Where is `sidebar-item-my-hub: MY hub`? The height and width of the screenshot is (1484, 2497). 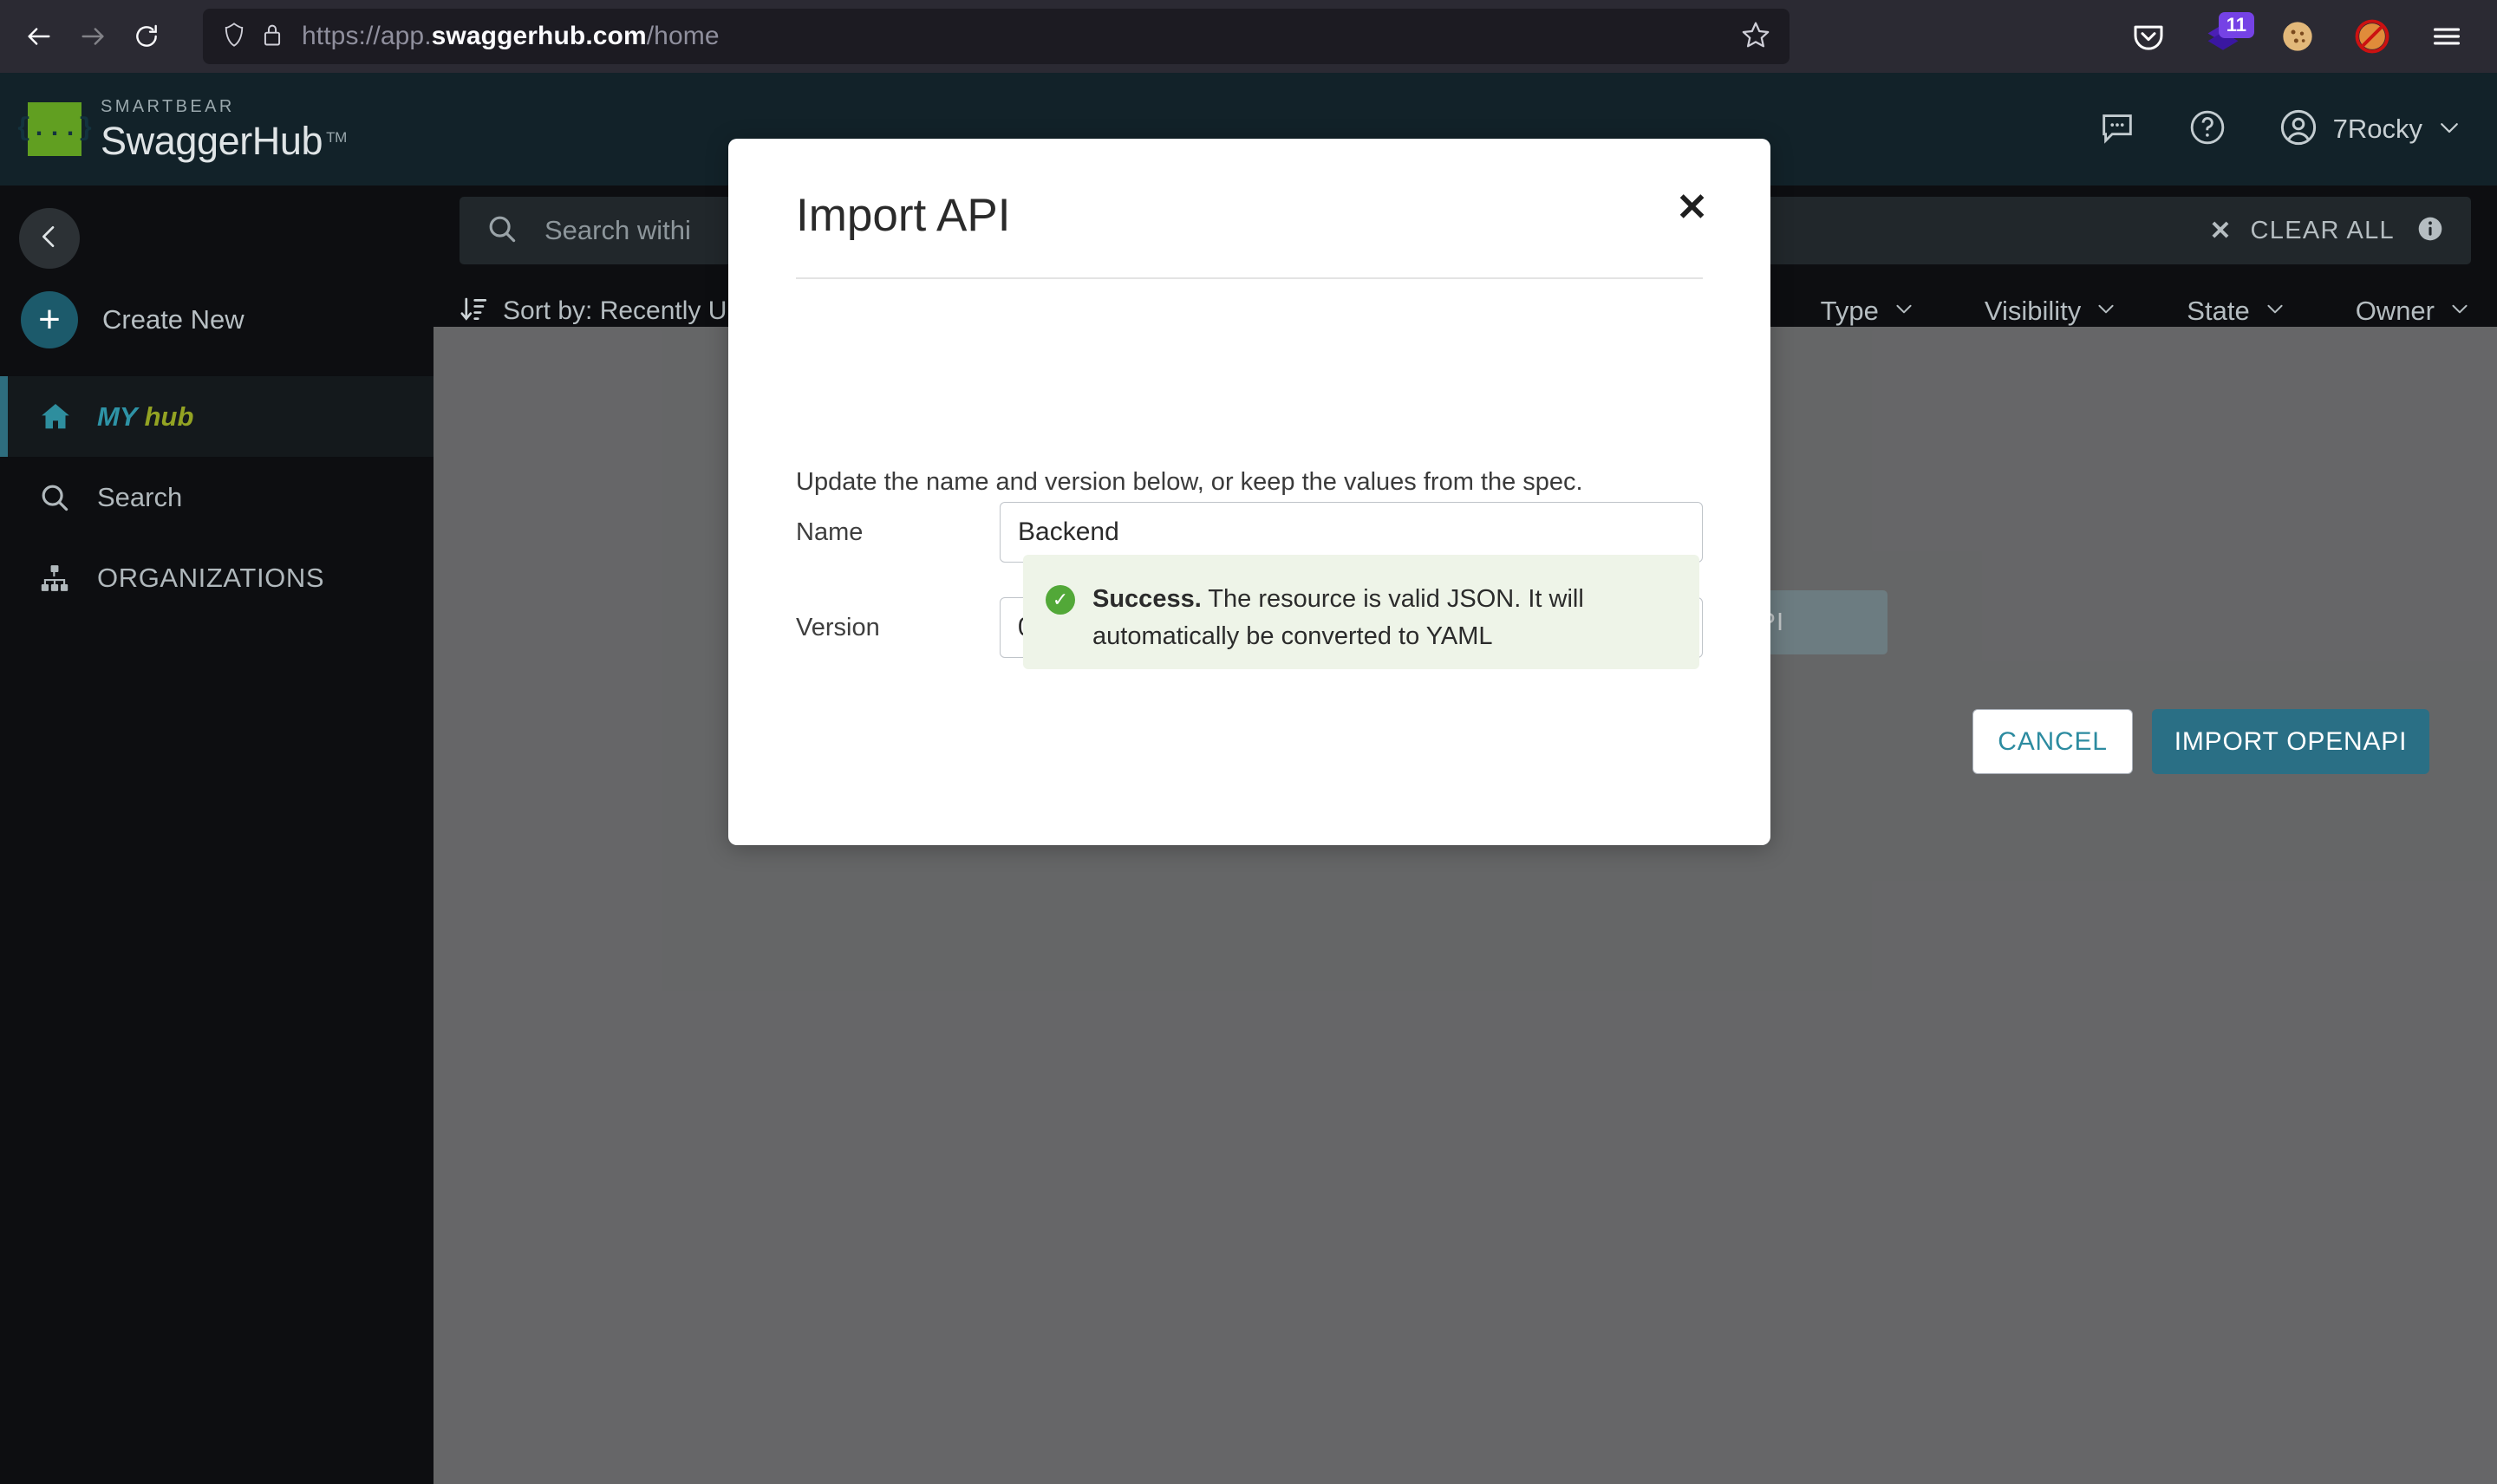 sidebar-item-my-hub: MY hub is located at coordinates (217, 416).